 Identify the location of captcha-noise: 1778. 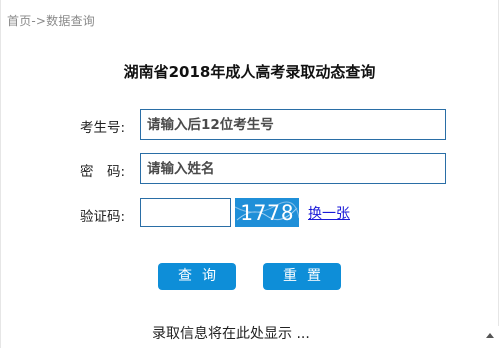
(267, 213).